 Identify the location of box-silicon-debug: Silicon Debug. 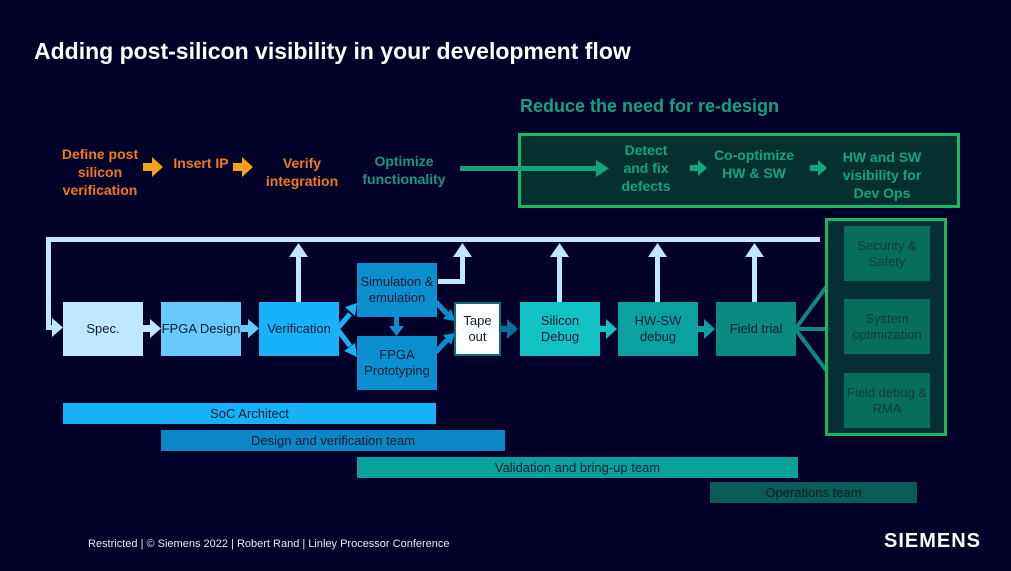
(560, 329).